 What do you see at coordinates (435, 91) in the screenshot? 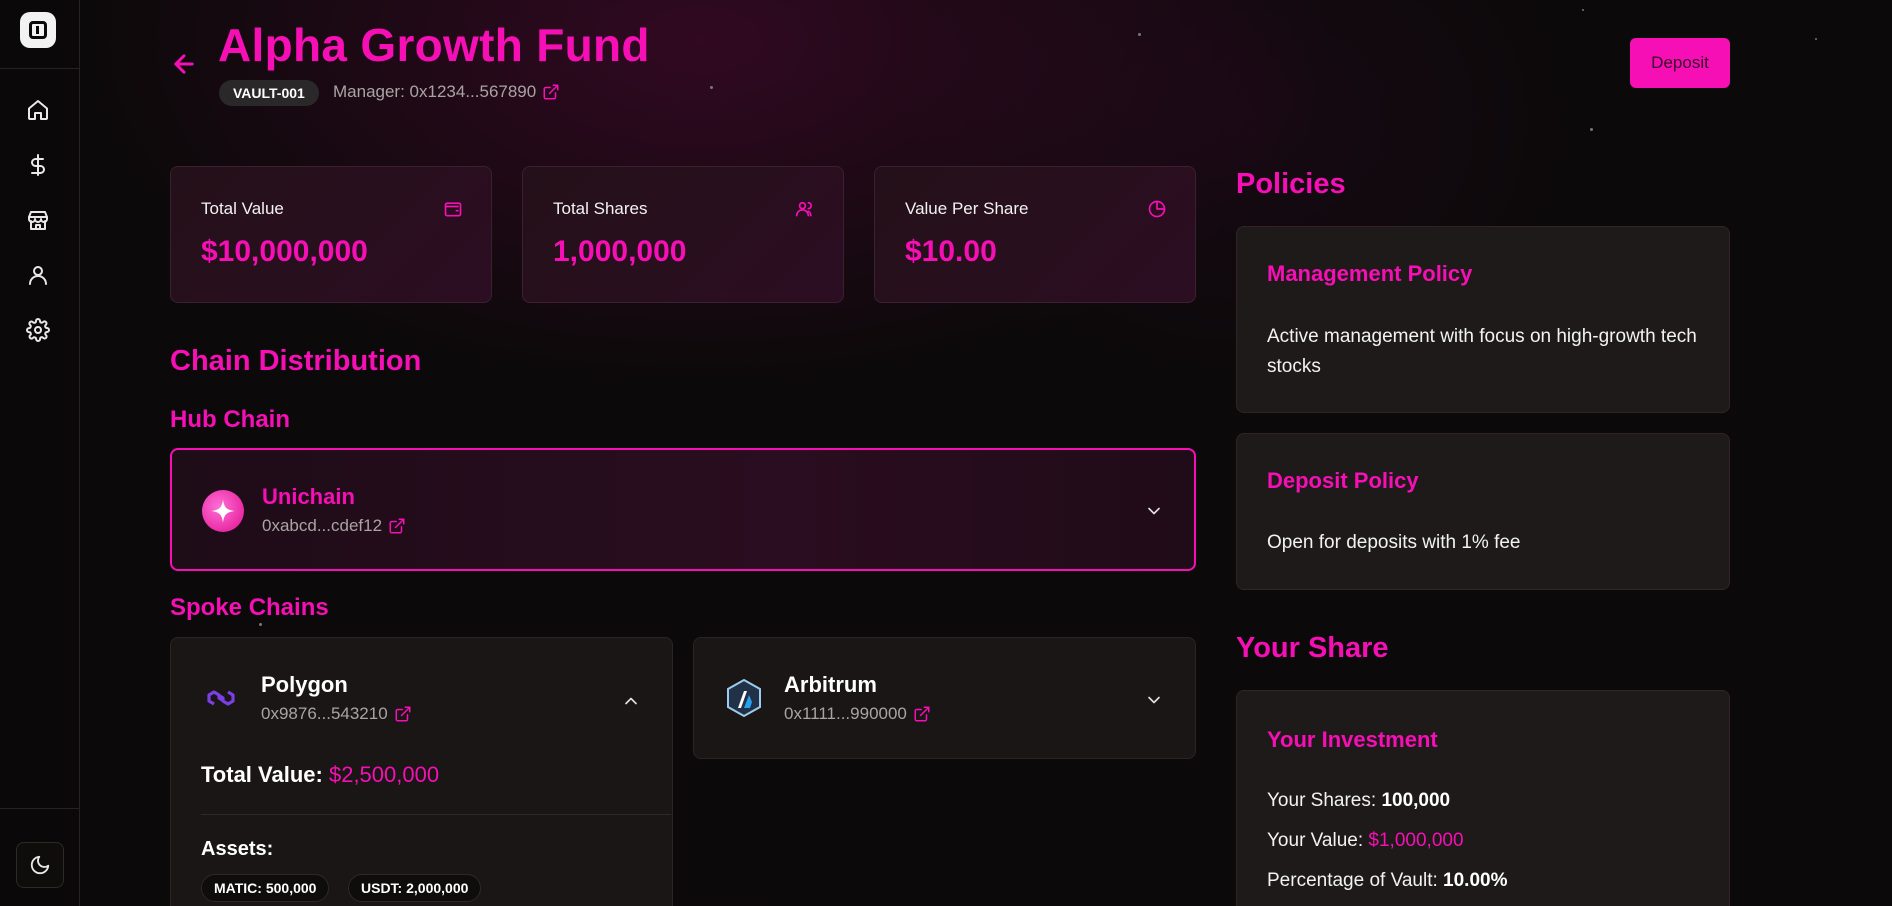
I see `manager-label: Manager: 0x1234...567890` at bounding box center [435, 91].